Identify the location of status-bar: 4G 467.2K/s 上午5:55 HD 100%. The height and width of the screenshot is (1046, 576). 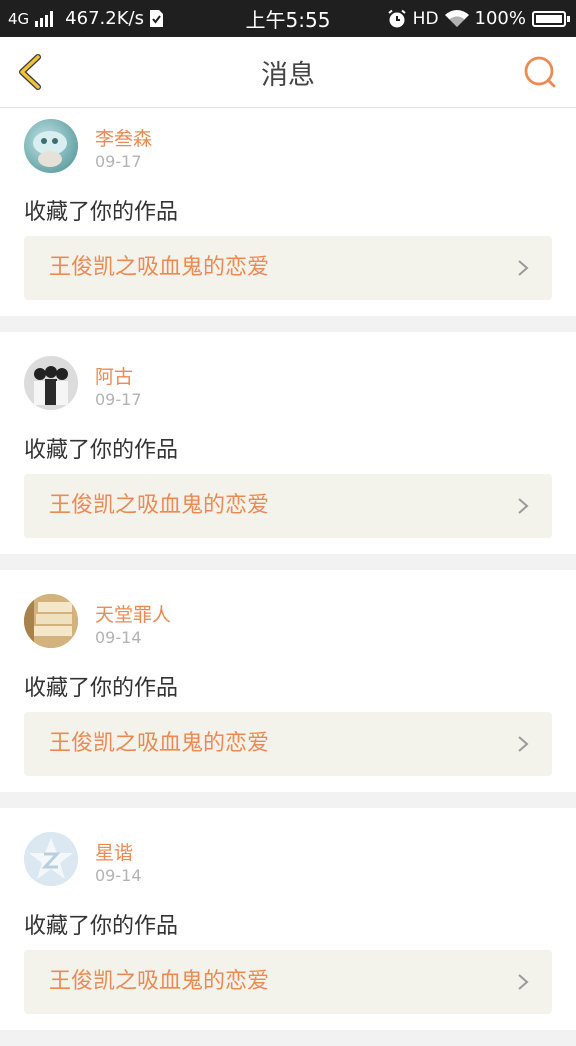
(288, 18).